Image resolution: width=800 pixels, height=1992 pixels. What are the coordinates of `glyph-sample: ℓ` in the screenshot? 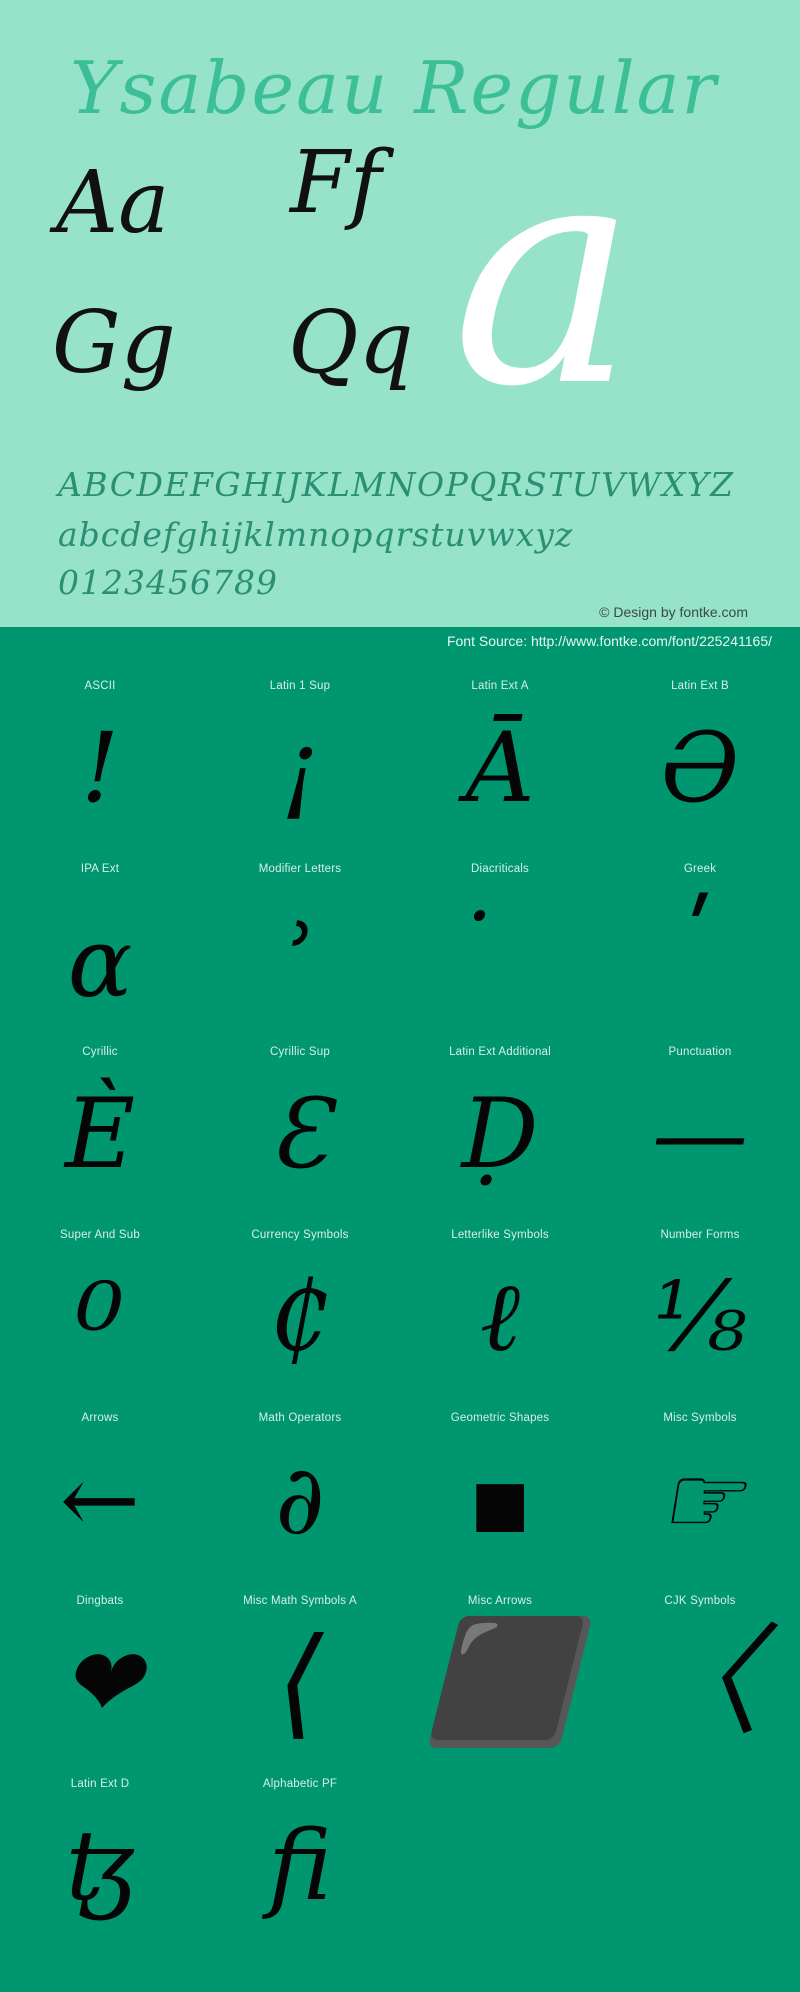 It's located at (500, 1317).